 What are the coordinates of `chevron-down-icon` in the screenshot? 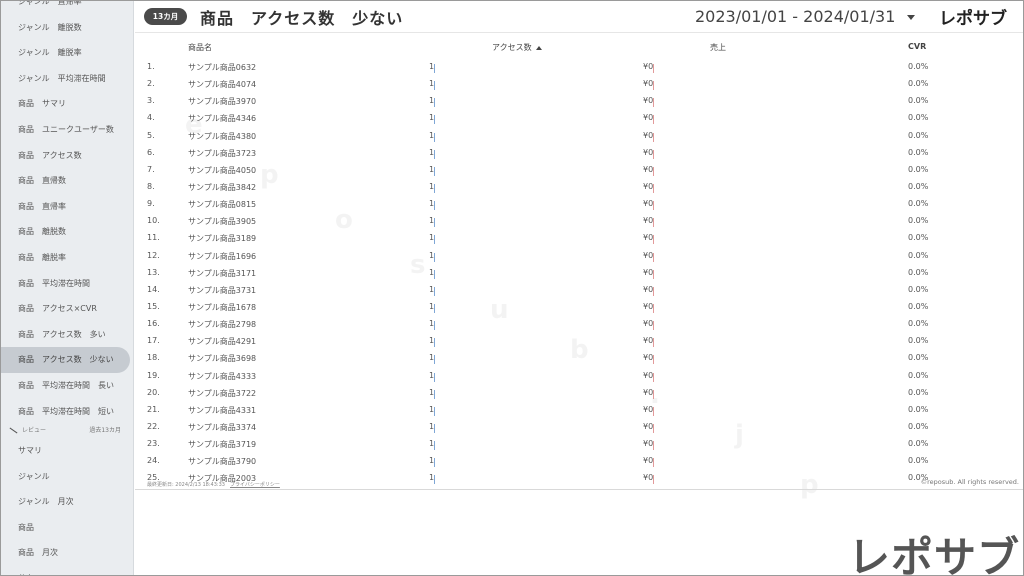 It's located at (911, 17).